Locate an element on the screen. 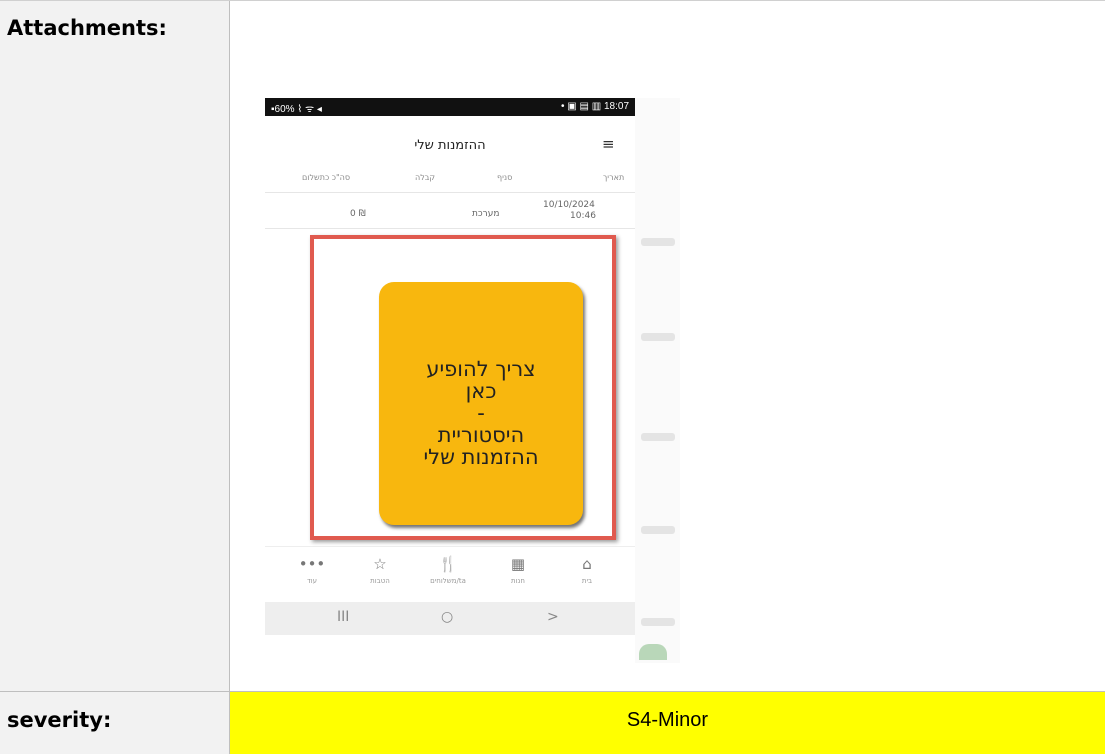 Image resolution: width=1105 pixels, height=754 pixels. col-header-receipt: קבלה is located at coordinates (425, 177).